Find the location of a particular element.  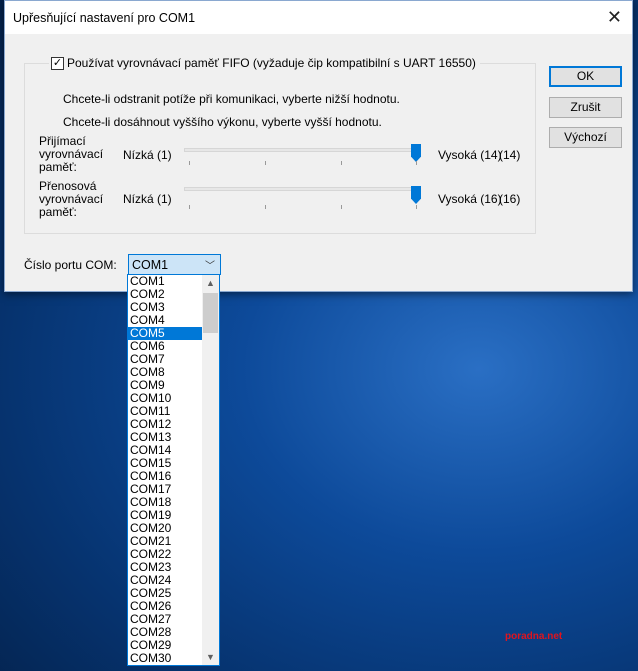

transmit-slider is located at coordinates (302, 189).